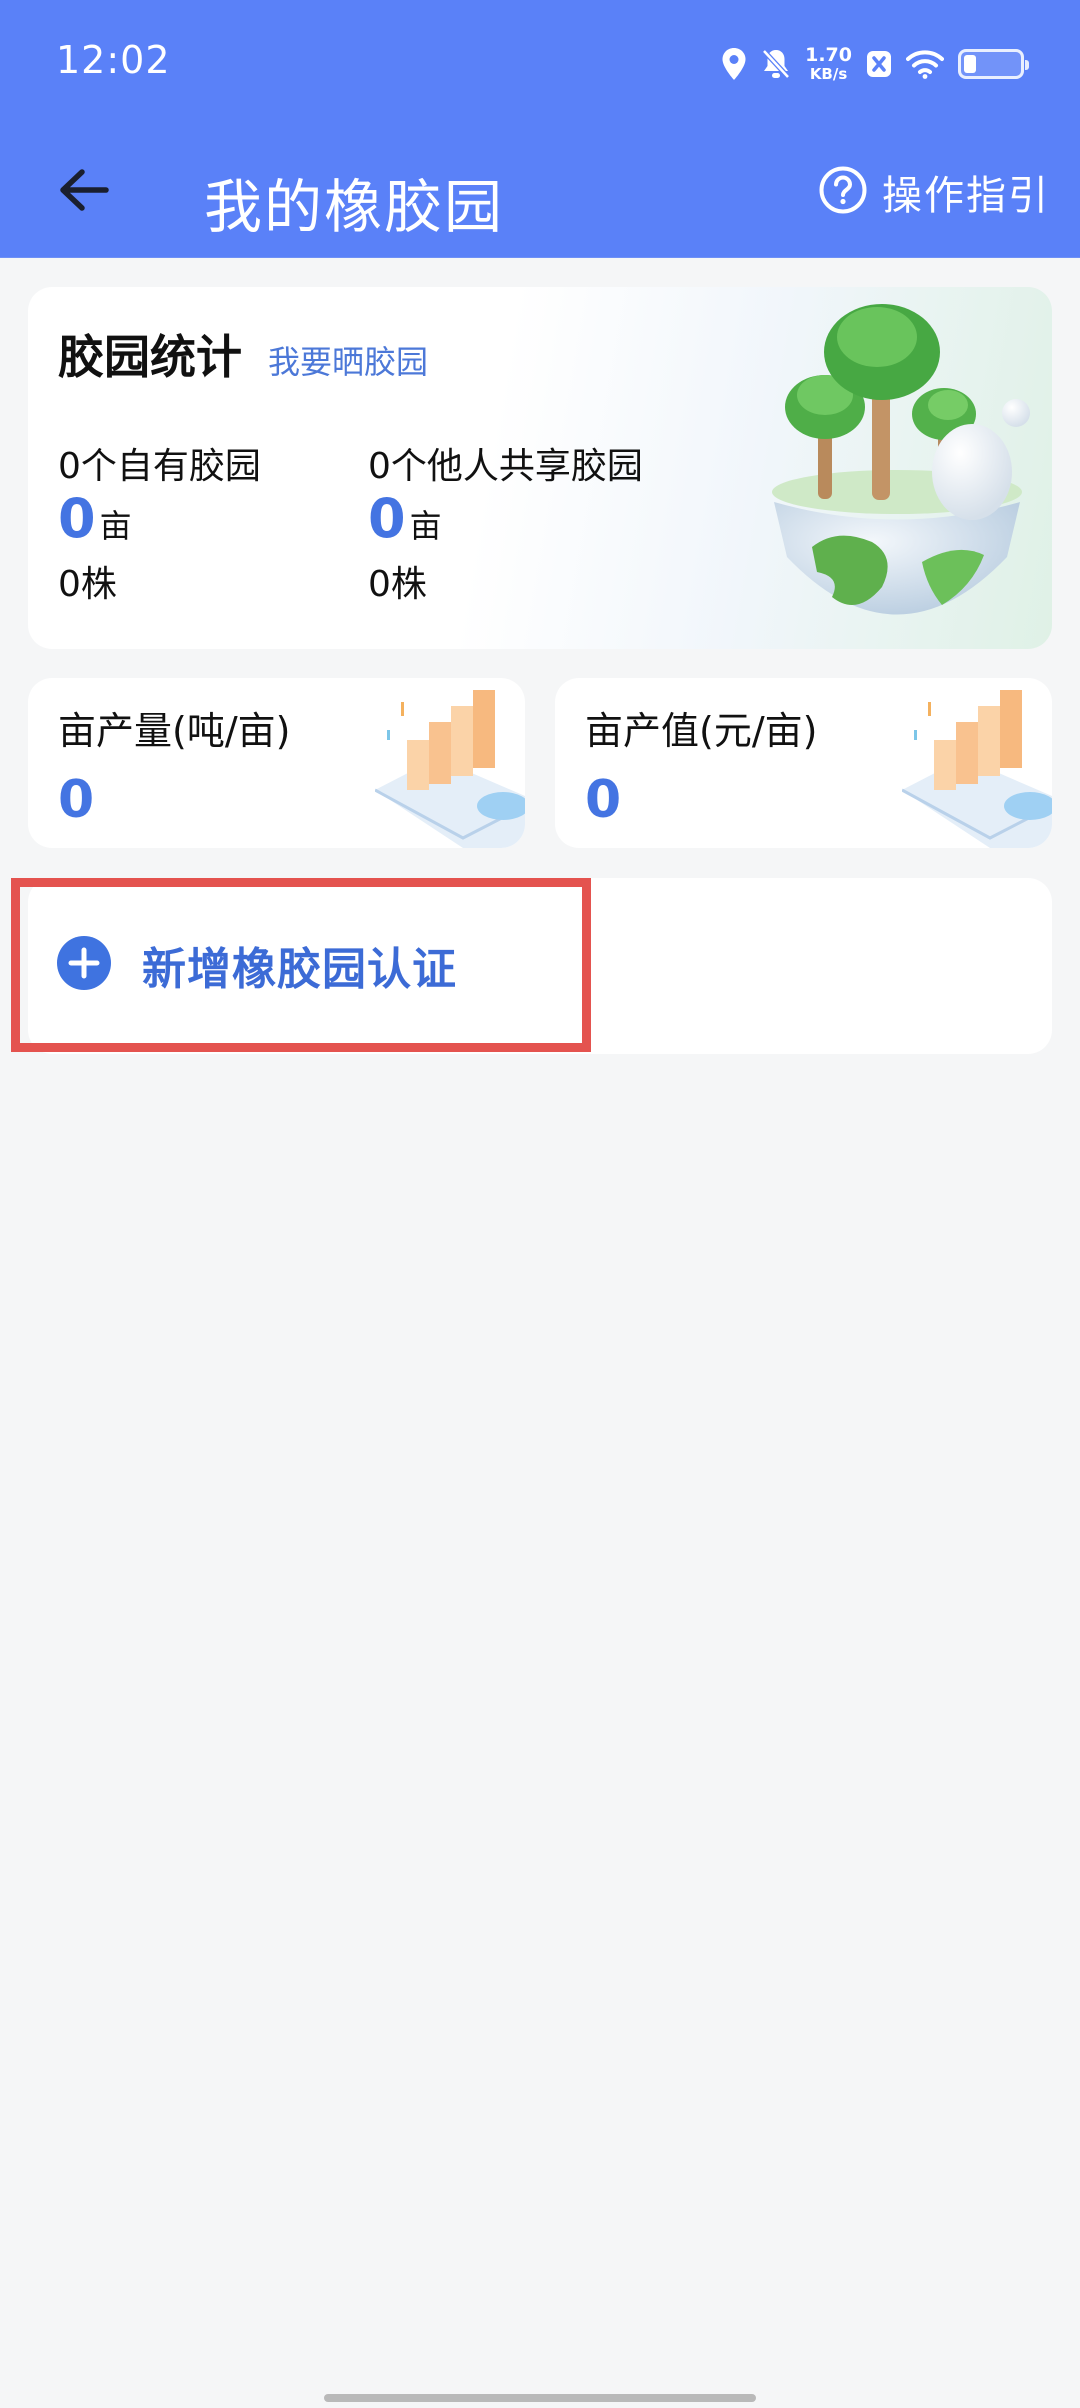  Describe the element at coordinates (803, 763) in the screenshot. I see `value-per-mu-card: 亩产值(元/亩) 0` at that location.